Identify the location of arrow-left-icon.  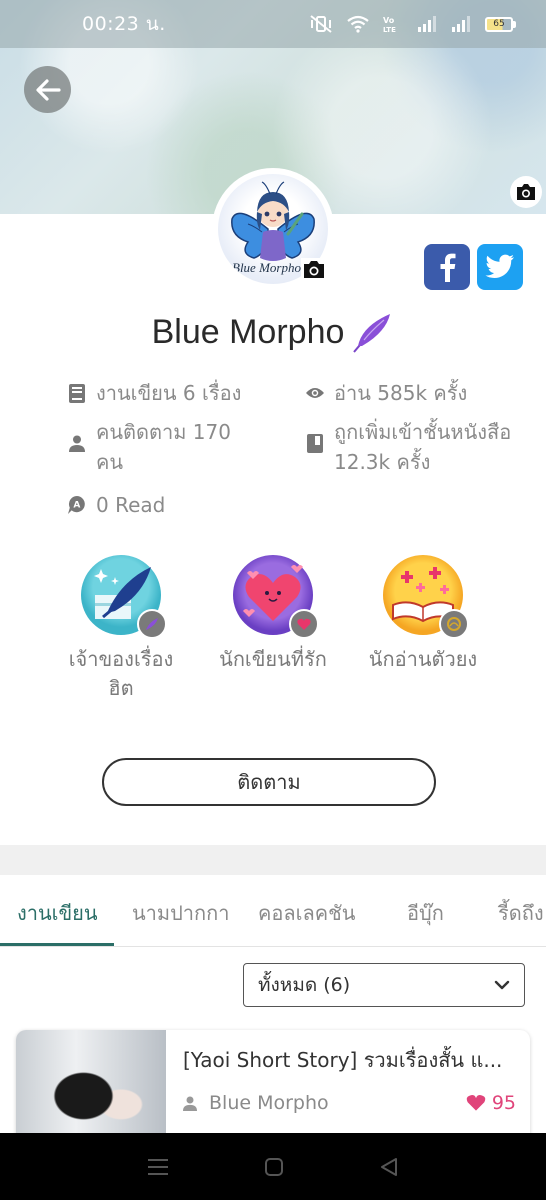
(48, 89).